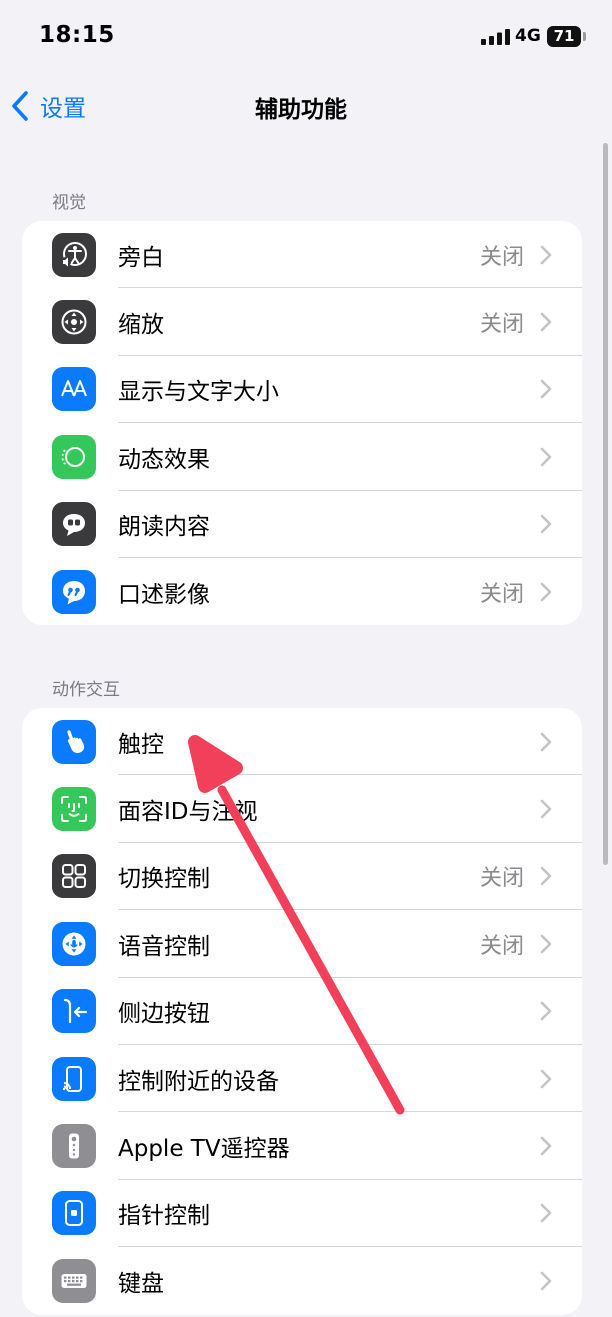 The height and width of the screenshot is (1317, 612). Describe the element at coordinates (164, 527) in the screenshot. I see `row-label: 朗读内容` at that location.